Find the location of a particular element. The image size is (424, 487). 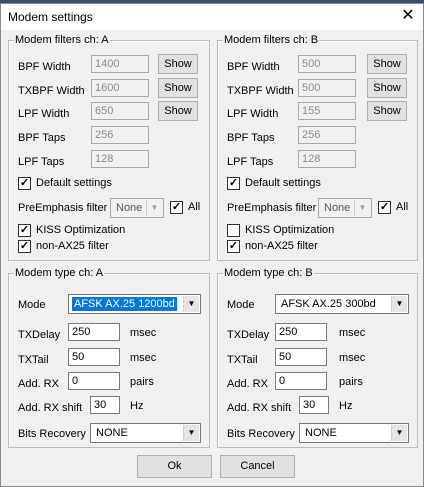

window-title: Modem settings is located at coordinates (50, 17).